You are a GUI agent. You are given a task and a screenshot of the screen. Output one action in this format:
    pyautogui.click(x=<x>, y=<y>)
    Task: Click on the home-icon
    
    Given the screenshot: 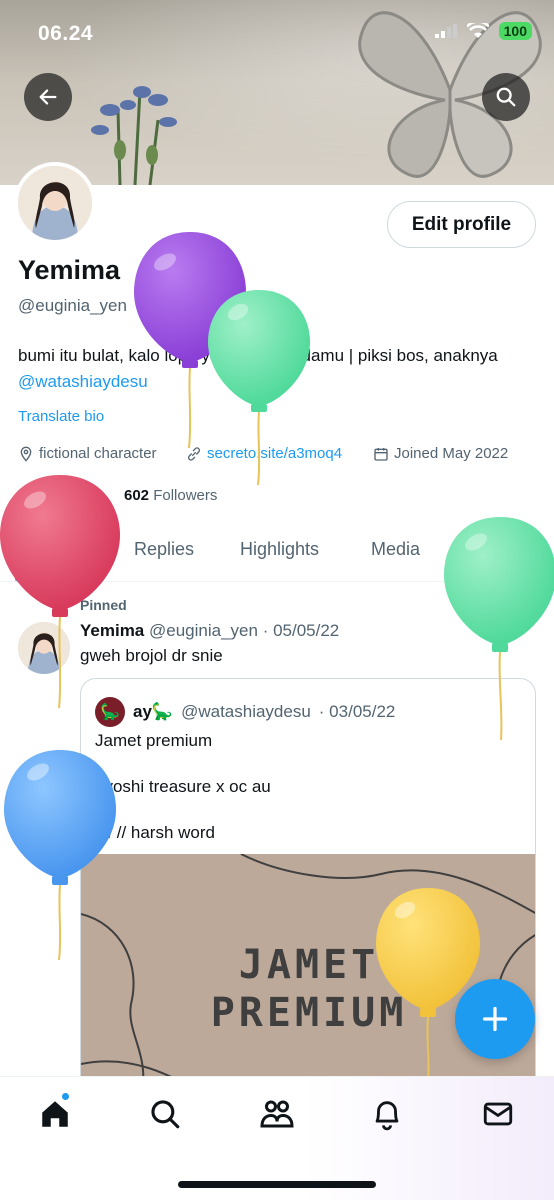 What is the action you would take?
    pyautogui.click(x=55, y=1114)
    